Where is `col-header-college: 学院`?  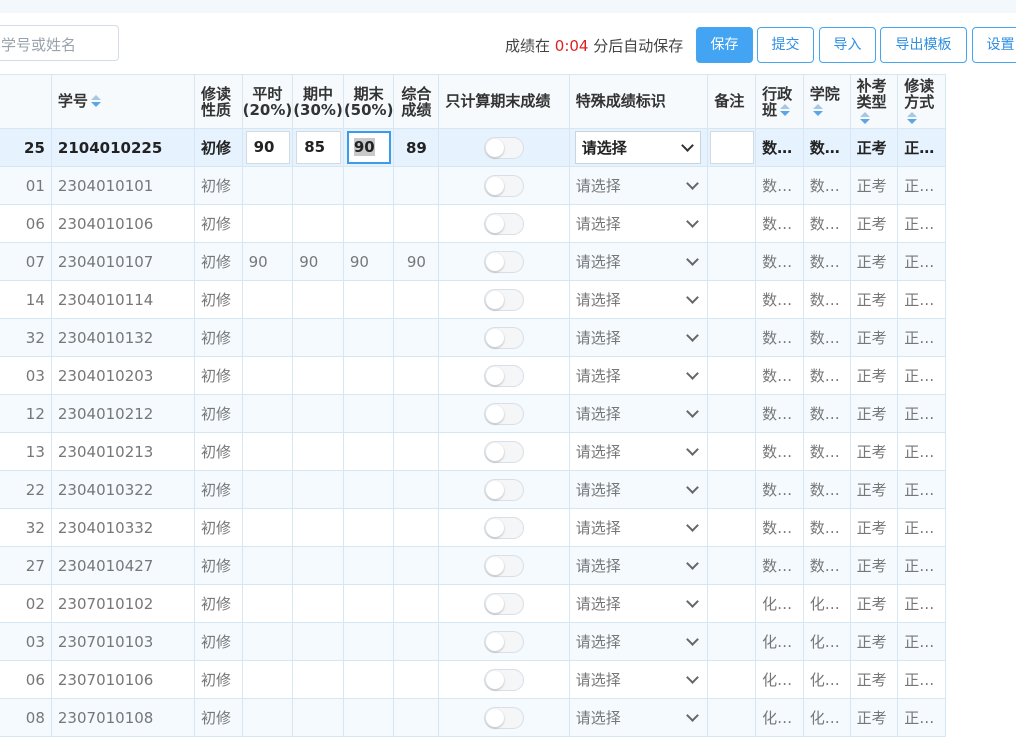
col-header-college: 学院 is located at coordinates (826, 101).